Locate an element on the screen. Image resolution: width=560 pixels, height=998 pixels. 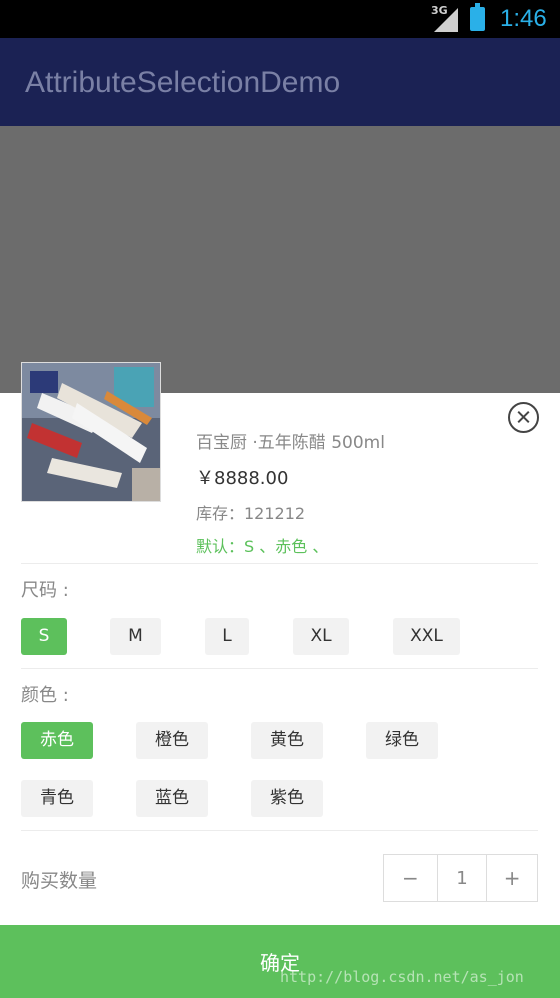
size-option-l: L is located at coordinates (227, 636).